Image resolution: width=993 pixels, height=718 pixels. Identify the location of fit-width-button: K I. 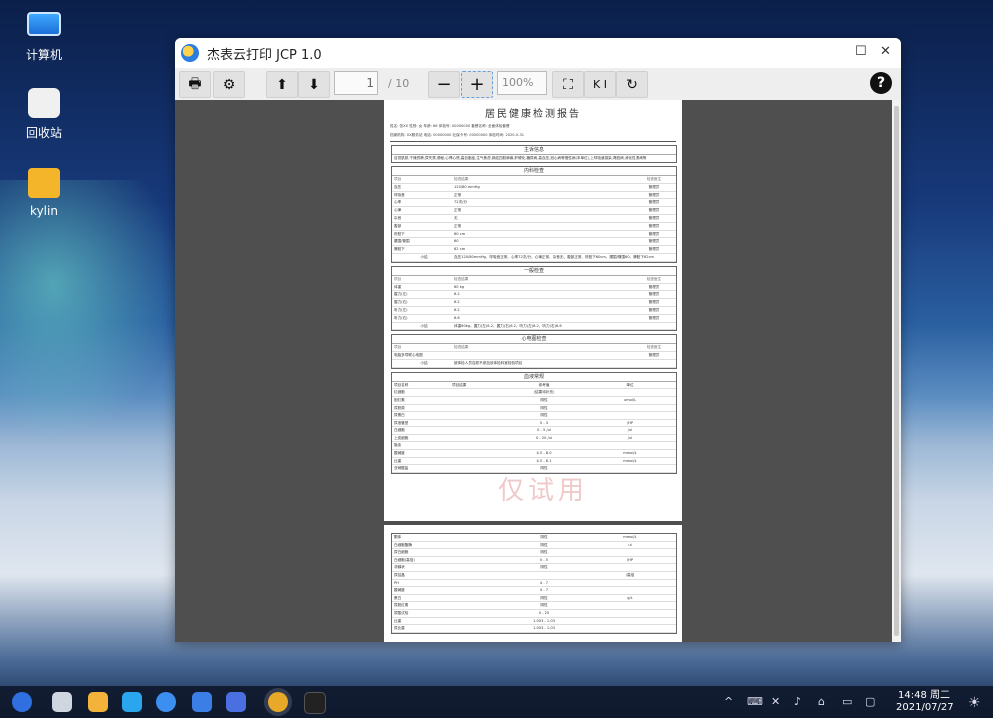
(600, 84).